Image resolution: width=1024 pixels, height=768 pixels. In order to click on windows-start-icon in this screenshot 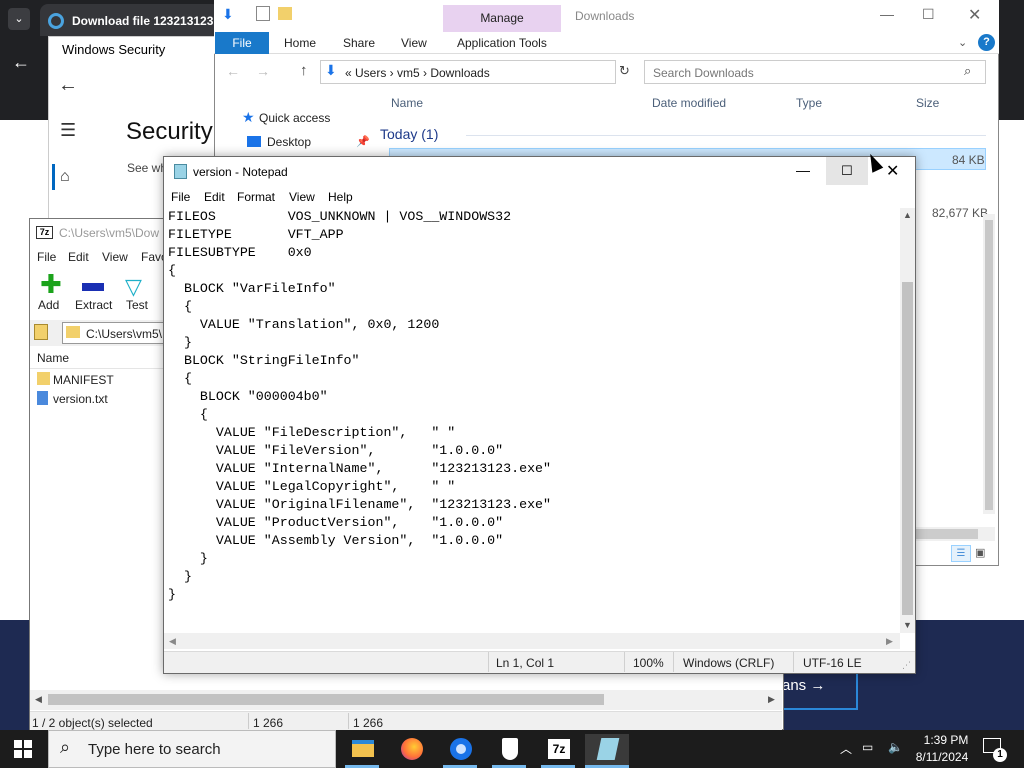, I will do `click(23, 749)`.